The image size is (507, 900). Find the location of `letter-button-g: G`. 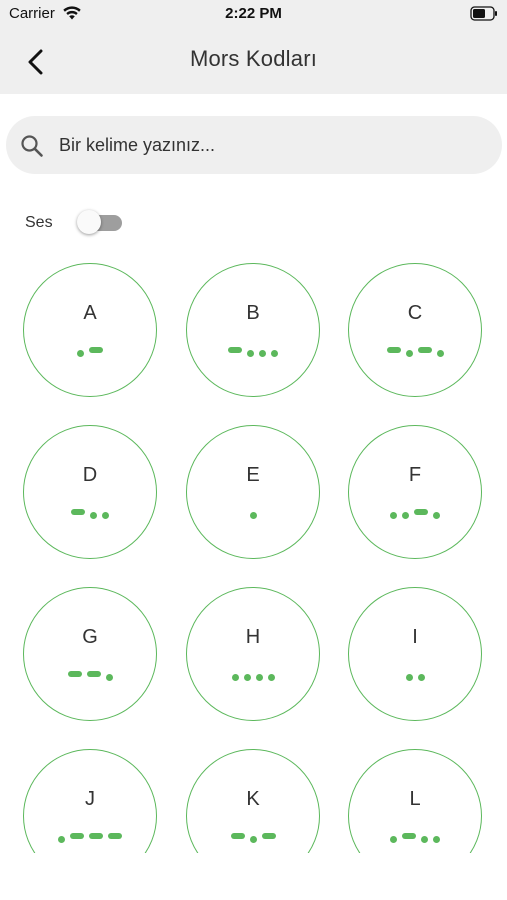

letter-button-g: G is located at coordinates (90, 654).